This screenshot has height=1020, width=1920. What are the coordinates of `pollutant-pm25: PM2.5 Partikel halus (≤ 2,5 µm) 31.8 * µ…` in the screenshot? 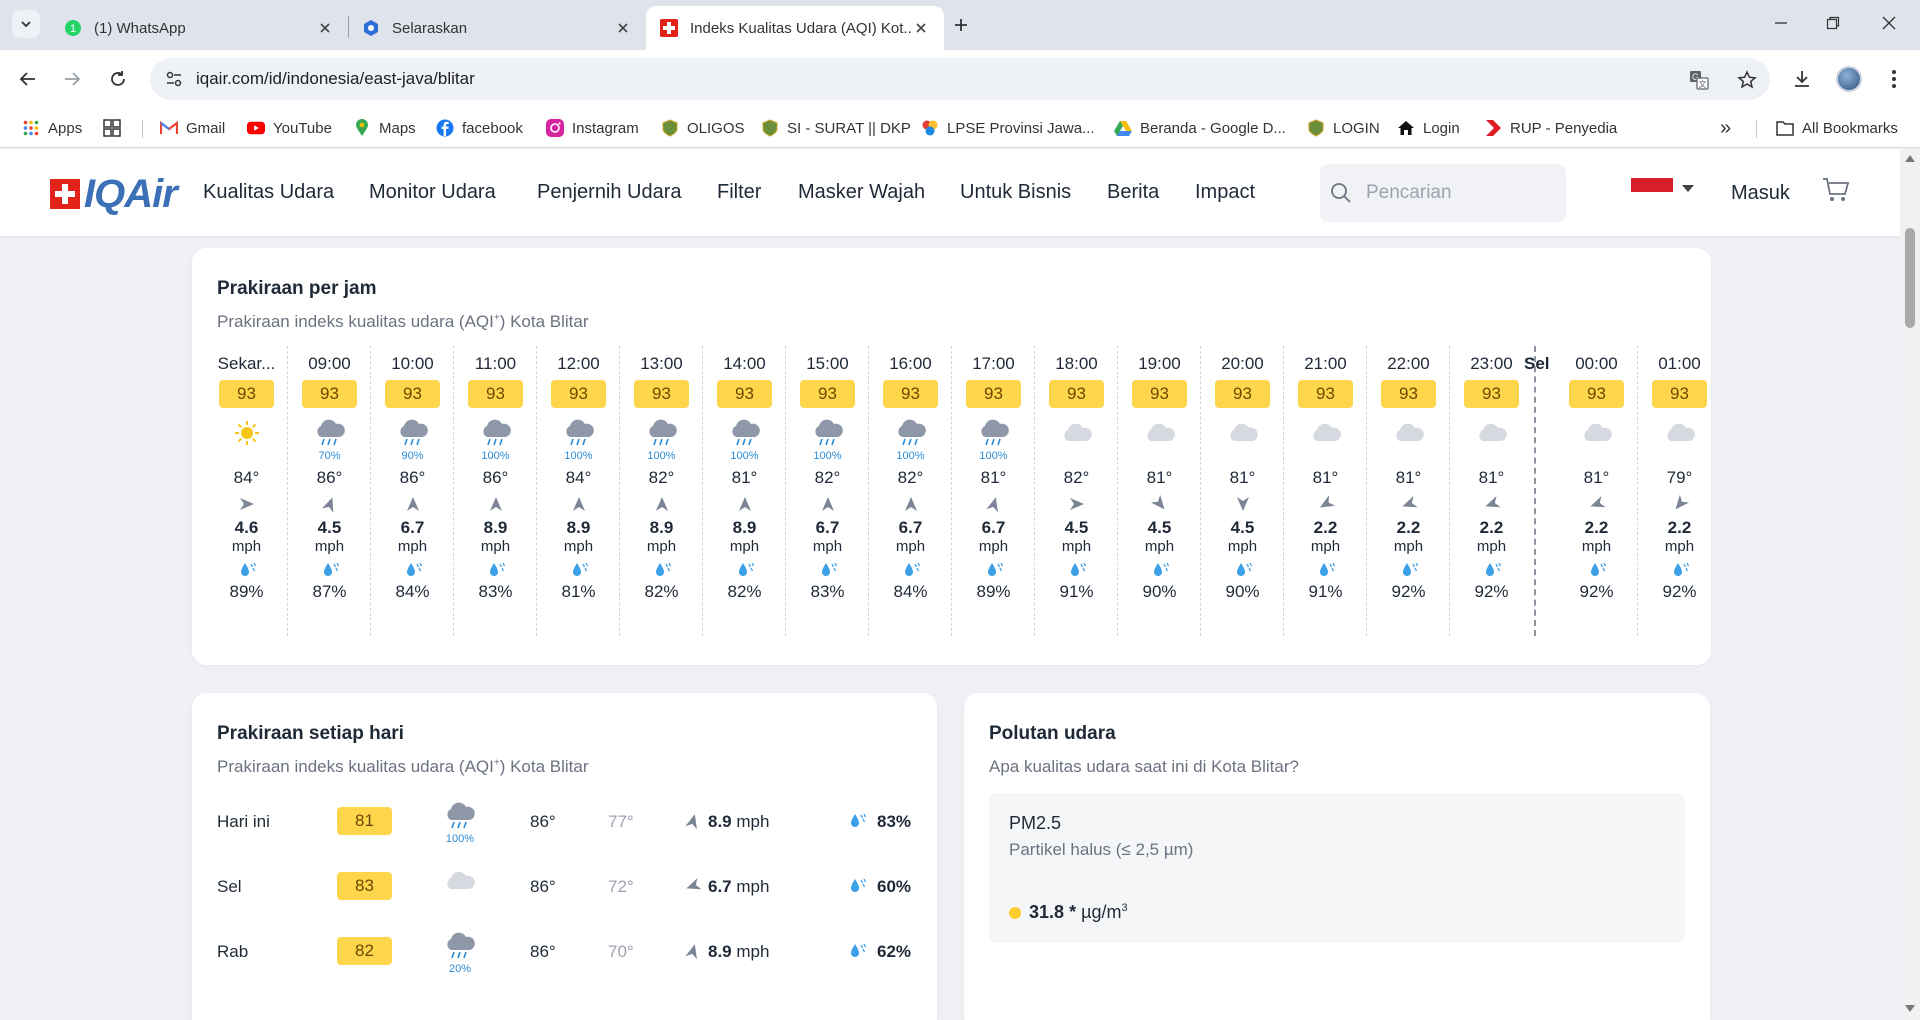 It's located at (1337, 868).